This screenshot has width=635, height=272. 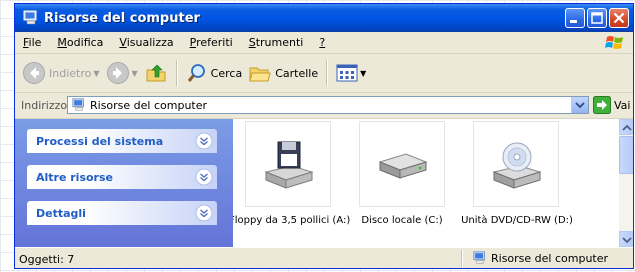 What do you see at coordinates (123, 42) in the screenshot?
I see `menu-accel: V` at bounding box center [123, 42].